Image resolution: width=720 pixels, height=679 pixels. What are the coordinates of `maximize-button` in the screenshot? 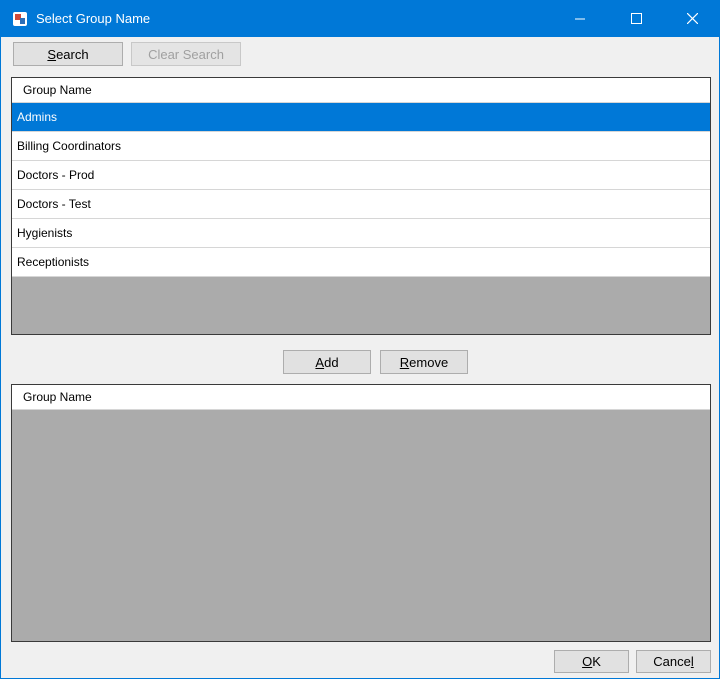 It's located at (636, 19).